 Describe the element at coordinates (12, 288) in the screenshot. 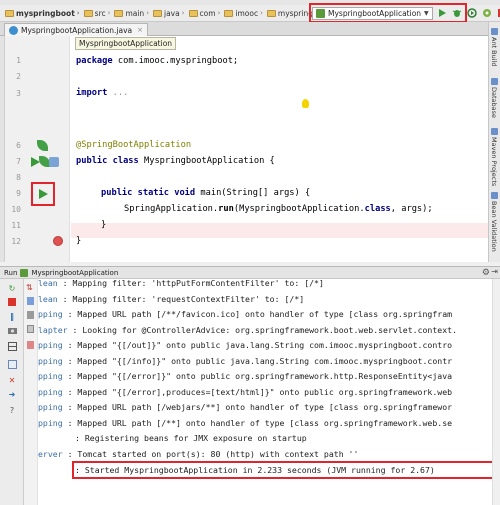

I see `rerun-icon: ↻` at that location.